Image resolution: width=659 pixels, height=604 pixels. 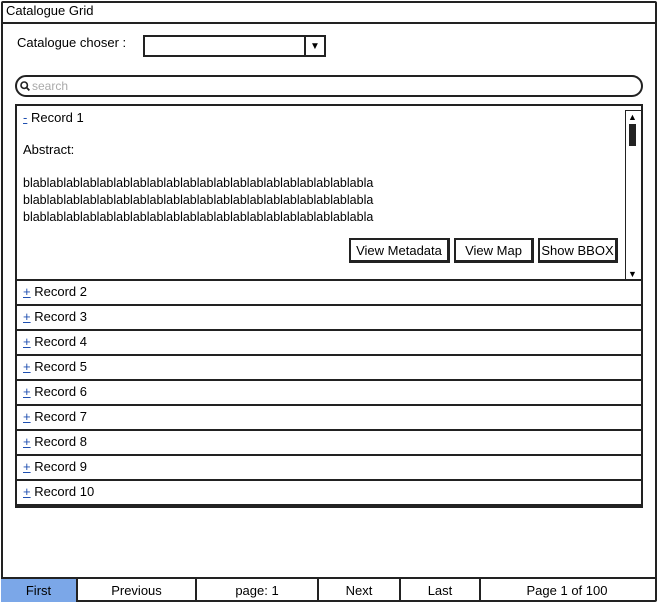 I want to click on last-page-button: Last, so click(x=441, y=590).